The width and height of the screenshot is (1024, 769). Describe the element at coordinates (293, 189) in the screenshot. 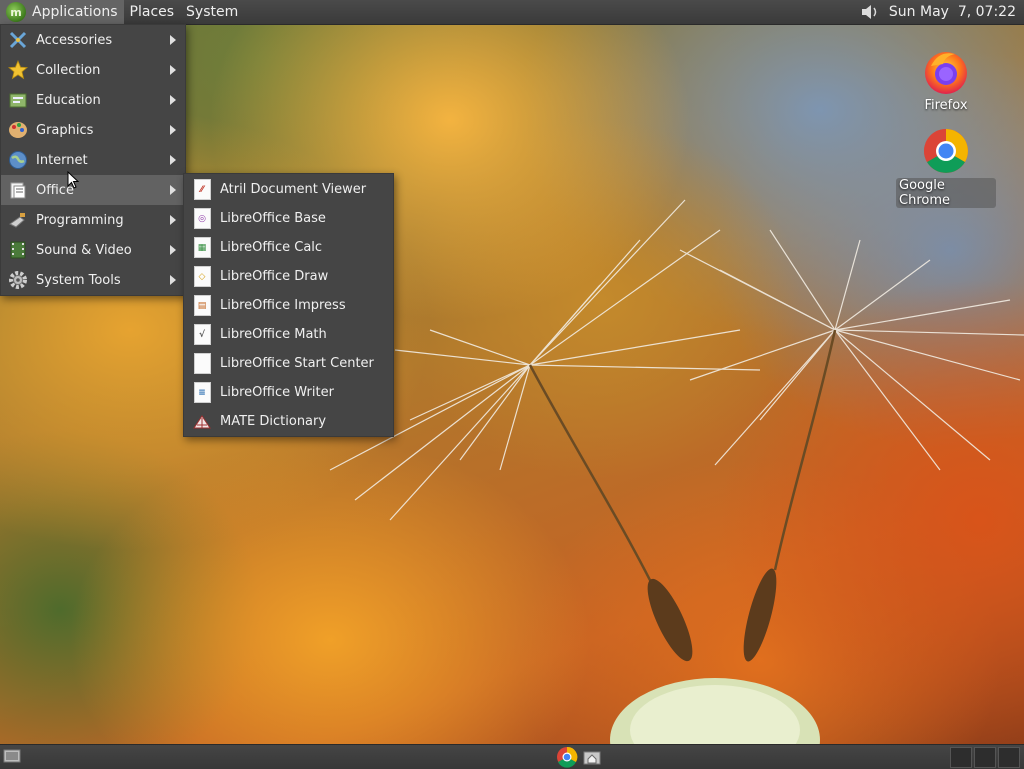

I see `submenu-item-label: Atril Document Viewer` at that location.